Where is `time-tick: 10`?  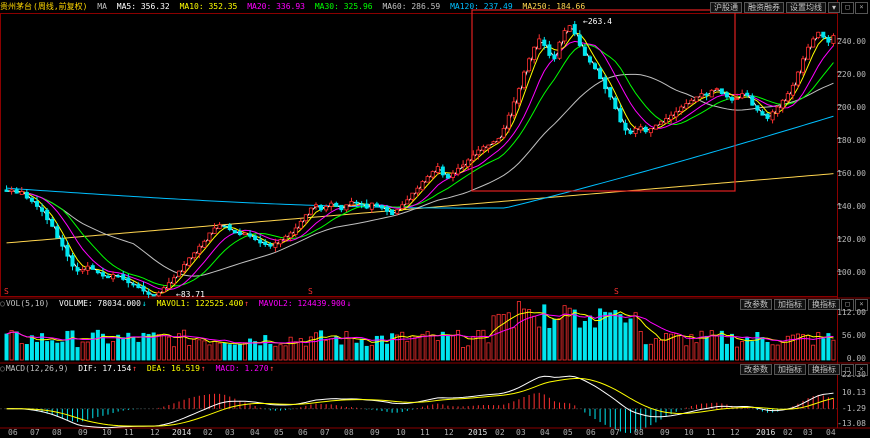 time-tick: 10 is located at coordinates (107, 432).